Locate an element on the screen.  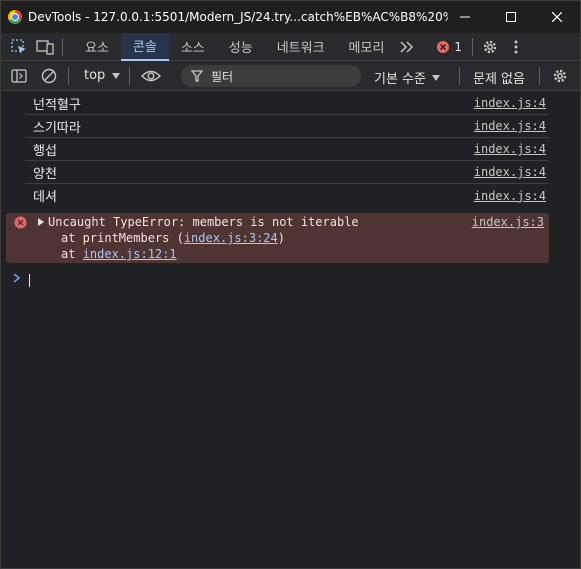
log-message: 넌적혈구 index.js:4 is located at coordinates (287, 103).